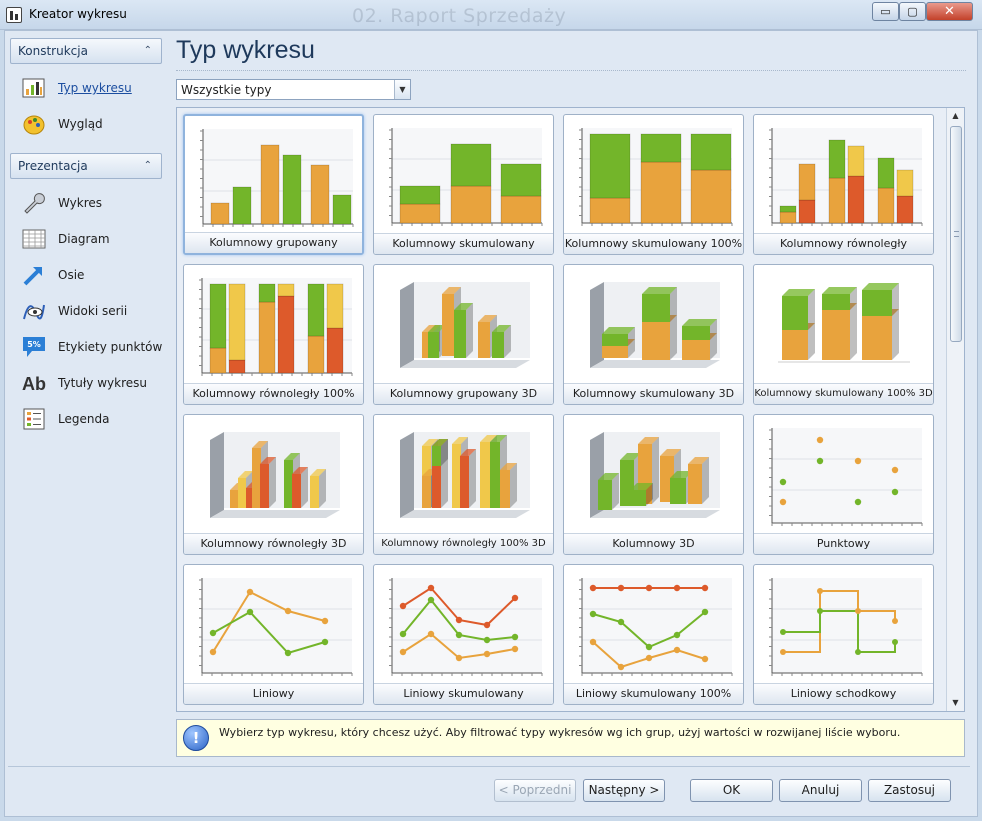 Image resolution: width=982 pixels, height=821 pixels. What do you see at coordinates (463, 393) in the screenshot?
I see `chart-type-label: Kolumnowy grupowany 3D` at bounding box center [463, 393].